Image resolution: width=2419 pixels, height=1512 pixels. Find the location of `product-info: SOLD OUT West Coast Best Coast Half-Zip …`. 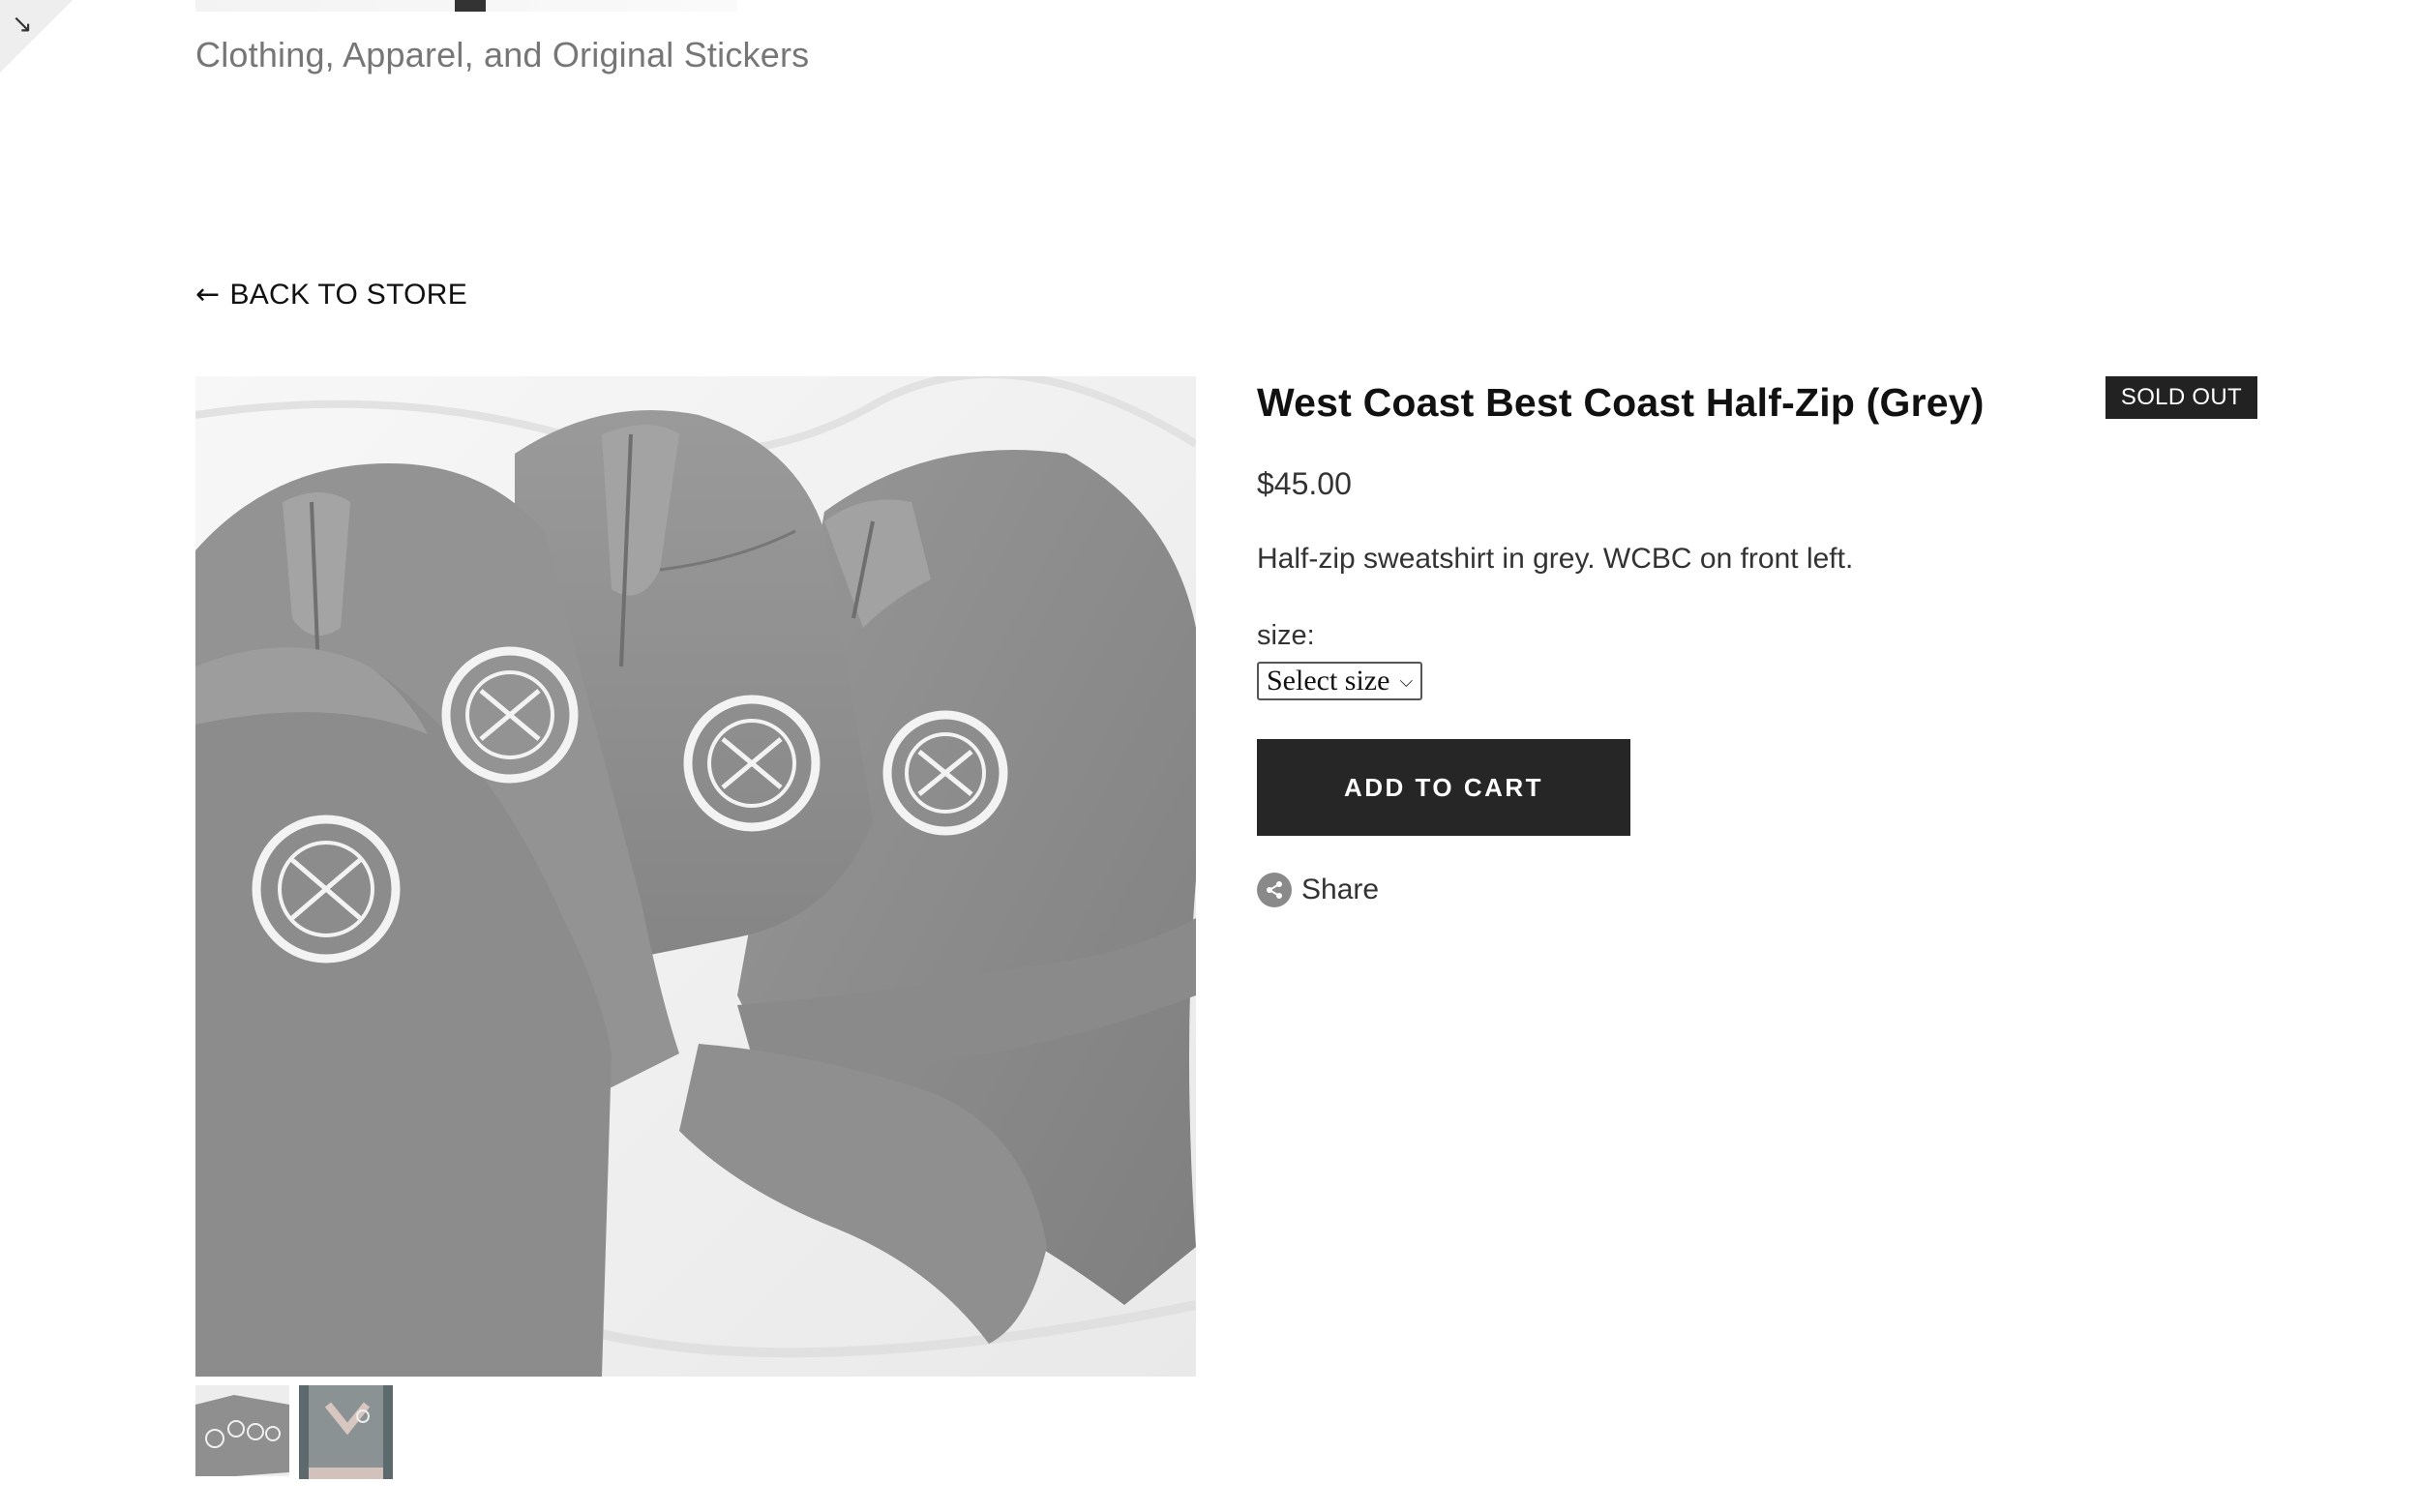

product-info: SOLD OUT West Coast Best Coast Half-Zip … is located at coordinates (1757, 641).